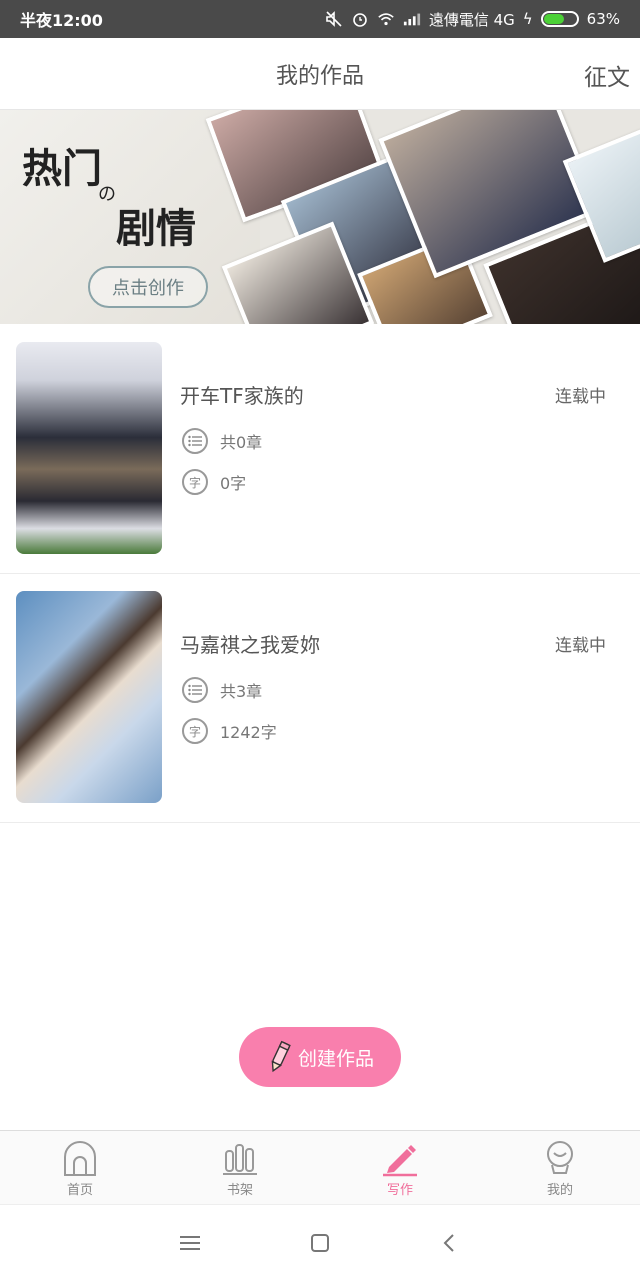  Describe the element at coordinates (603, 19) in the screenshot. I see `battery-percent: 63%` at that location.